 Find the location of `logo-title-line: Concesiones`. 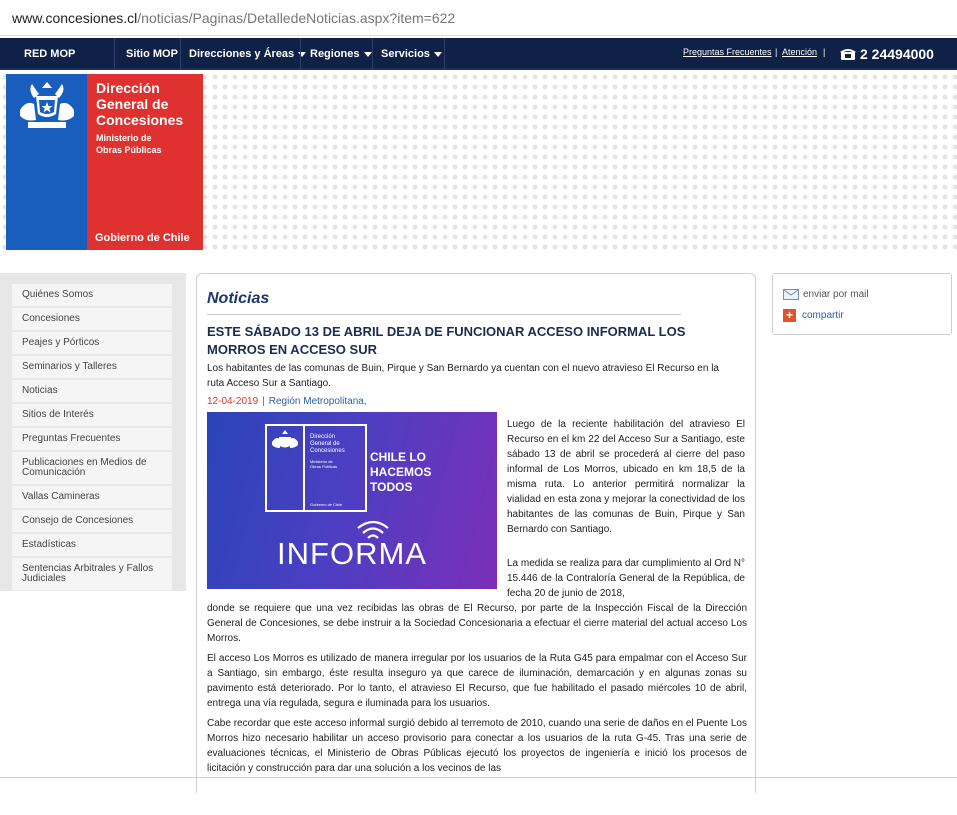

logo-title-line: Concesiones is located at coordinates (140, 120).